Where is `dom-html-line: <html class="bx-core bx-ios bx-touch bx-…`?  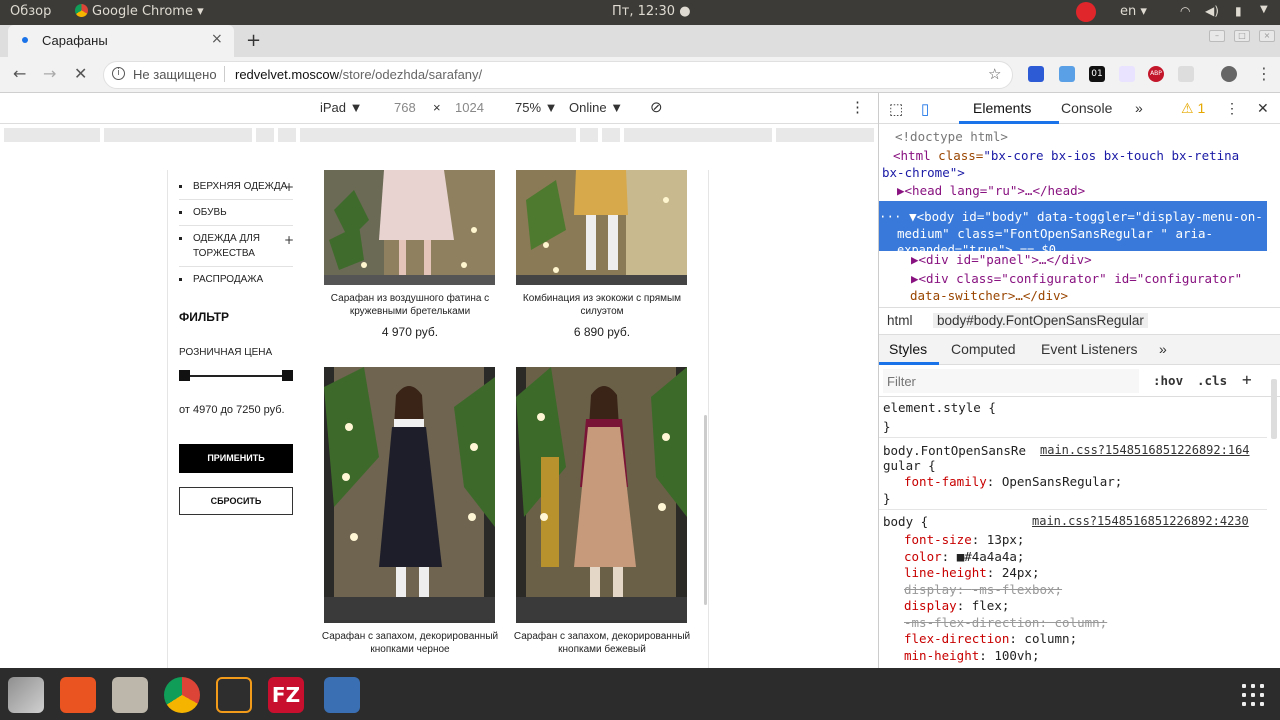 dom-html-line: <html class="bx-core bx-ios bx-touch bx-… is located at coordinates (1066, 155).